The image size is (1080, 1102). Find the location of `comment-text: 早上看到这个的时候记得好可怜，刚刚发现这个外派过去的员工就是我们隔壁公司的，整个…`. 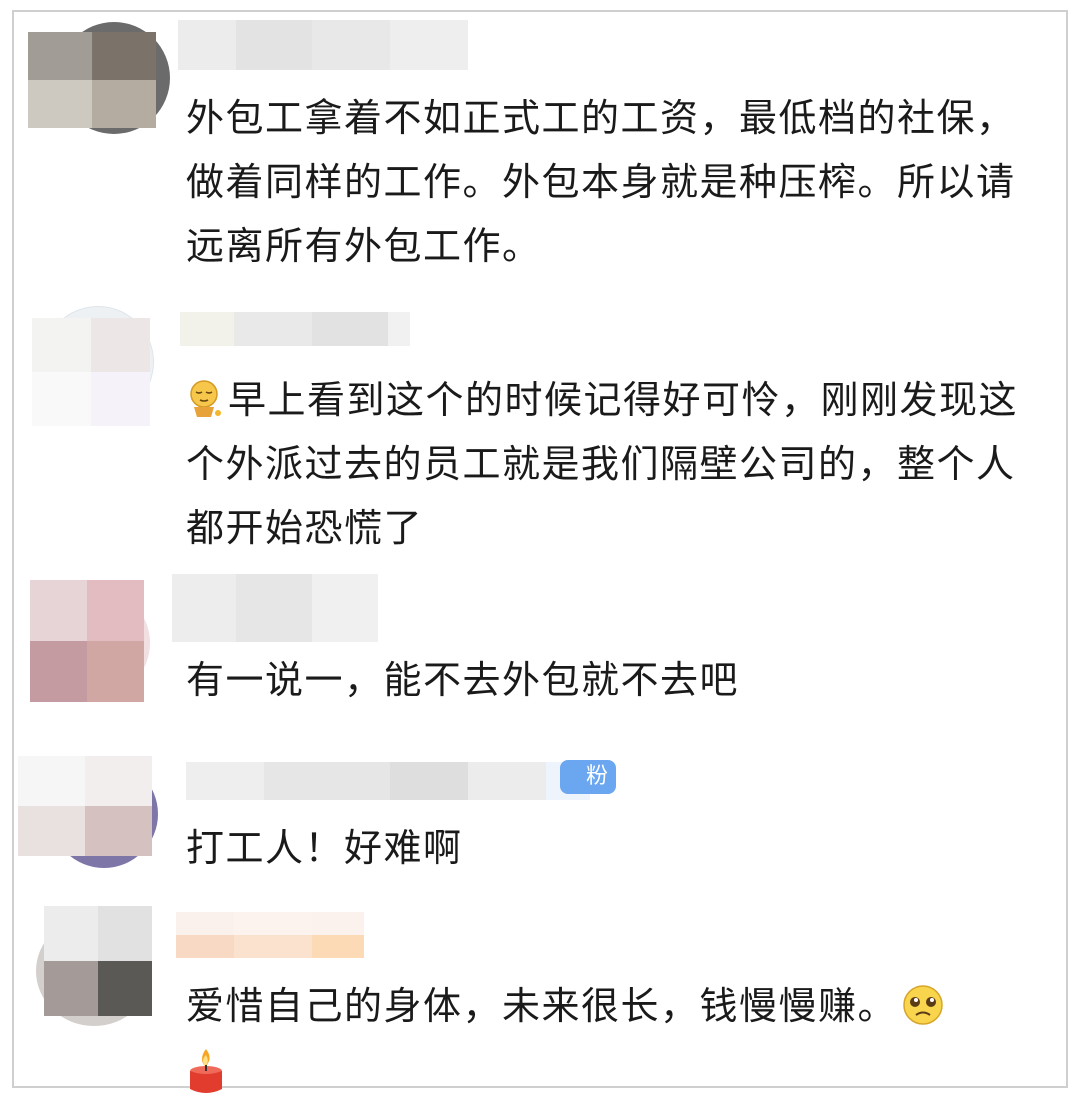

comment-text: 早上看到这个的时候记得好可怜，刚刚发现这个外派过去的员工就是我们隔壁公司的，整个… is located at coordinates (602, 464).